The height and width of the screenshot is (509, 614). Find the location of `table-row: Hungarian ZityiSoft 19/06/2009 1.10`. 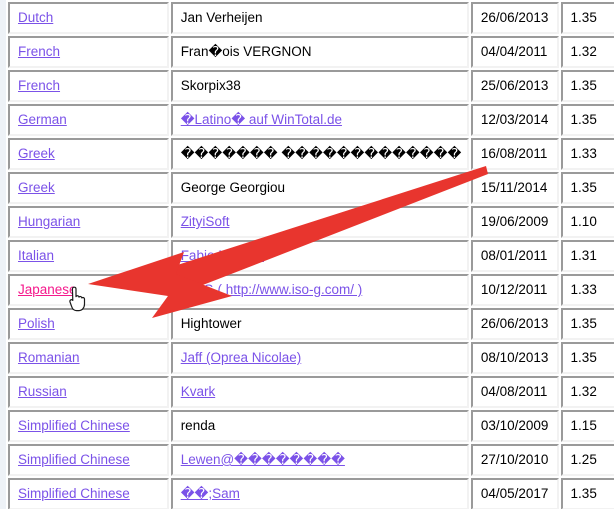

table-row: Hungarian ZityiSoft 19/06/2009 1.10 is located at coordinates (311, 222).